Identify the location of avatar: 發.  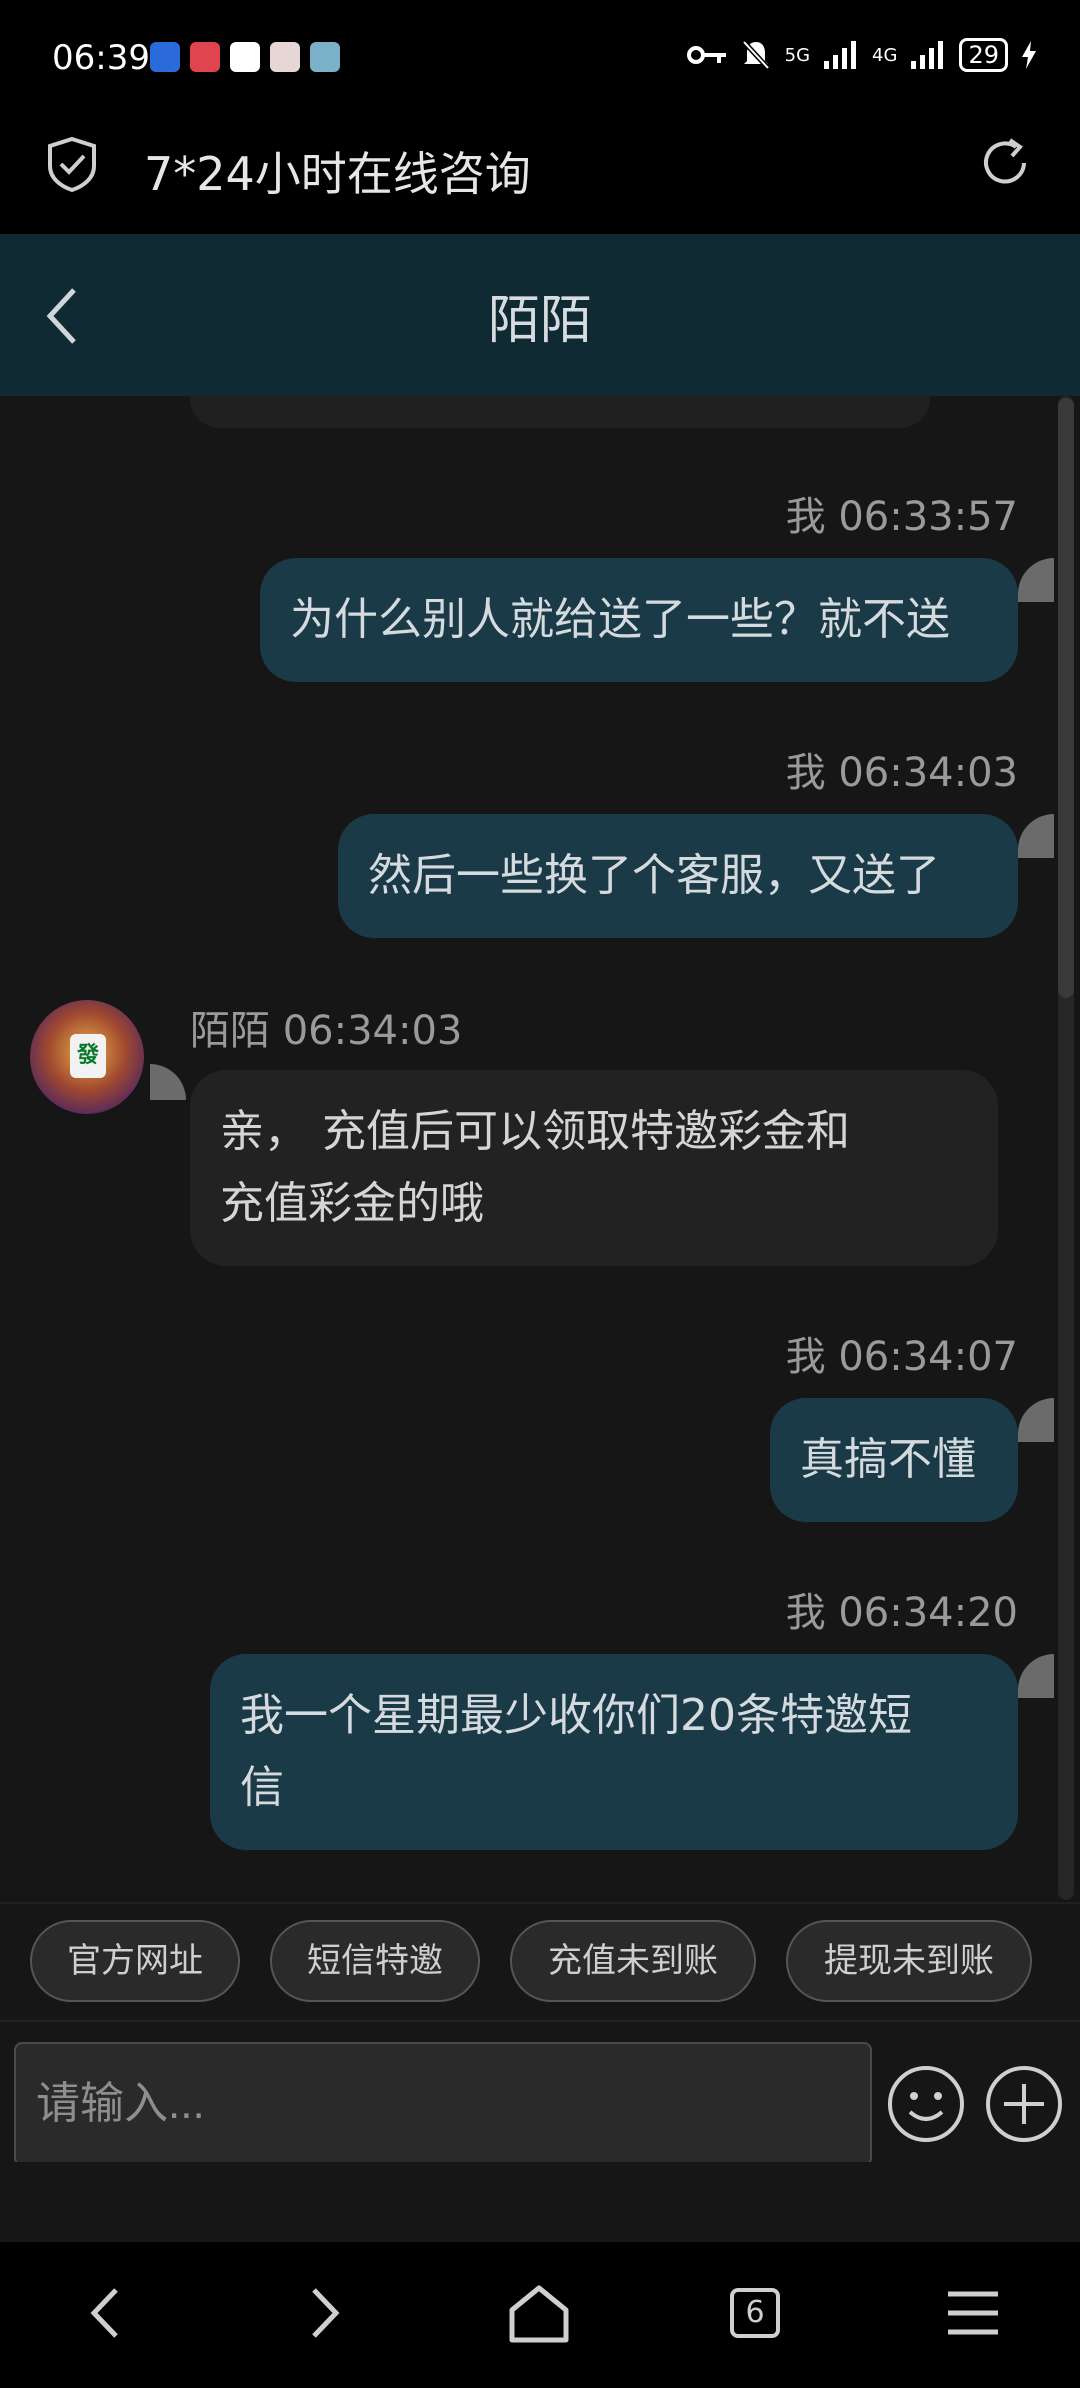
(87, 1057).